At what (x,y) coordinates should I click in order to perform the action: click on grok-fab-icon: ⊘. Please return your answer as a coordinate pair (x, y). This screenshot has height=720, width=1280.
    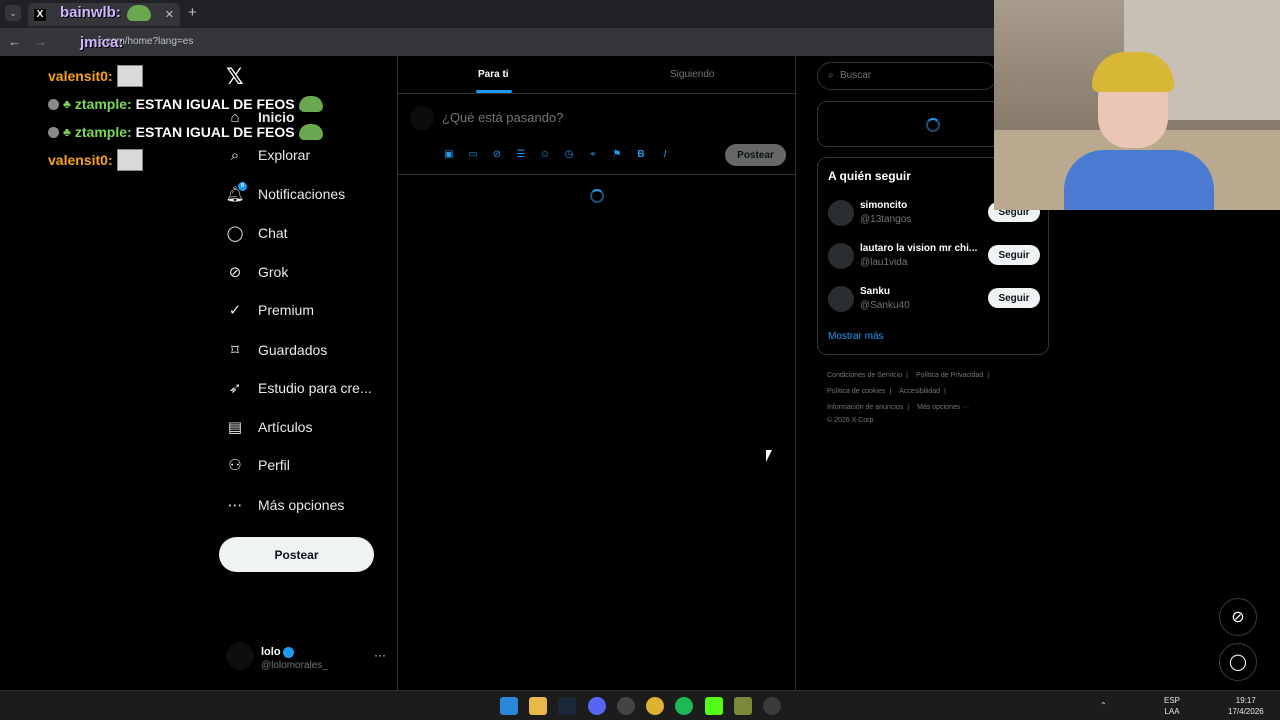
    Looking at the image, I should click on (1238, 617).